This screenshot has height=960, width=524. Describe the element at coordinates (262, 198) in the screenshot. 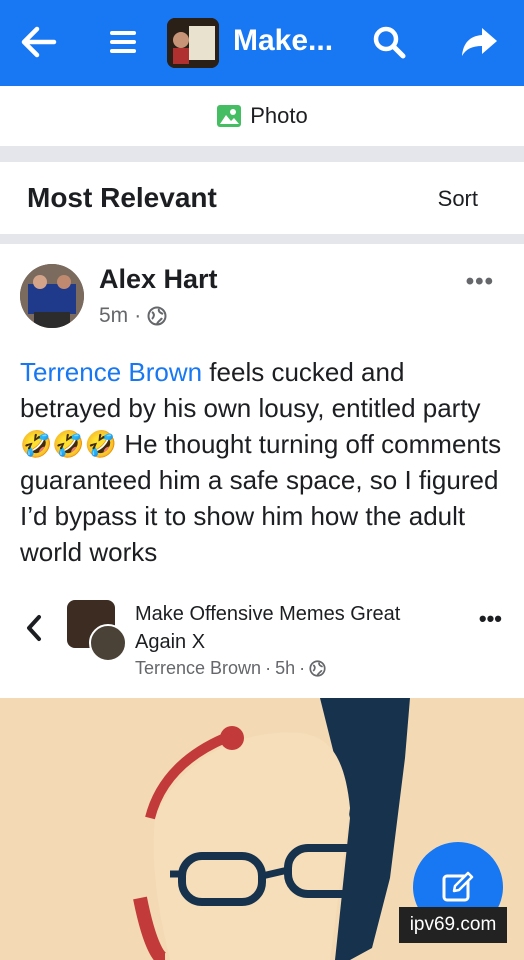

I see `comments-filter-row: Most Relevant Sort` at that location.